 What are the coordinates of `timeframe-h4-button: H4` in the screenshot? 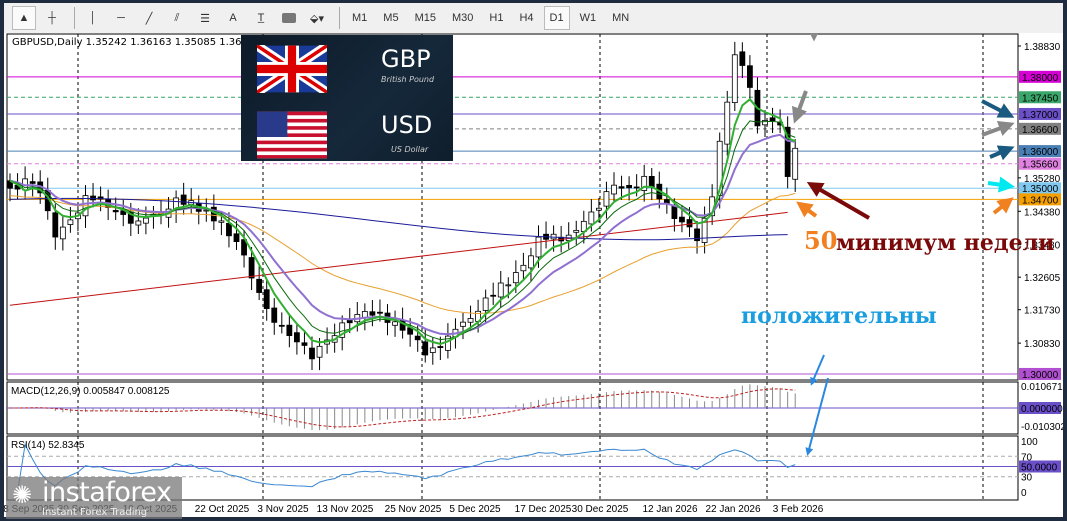 It's located at (526, 18).